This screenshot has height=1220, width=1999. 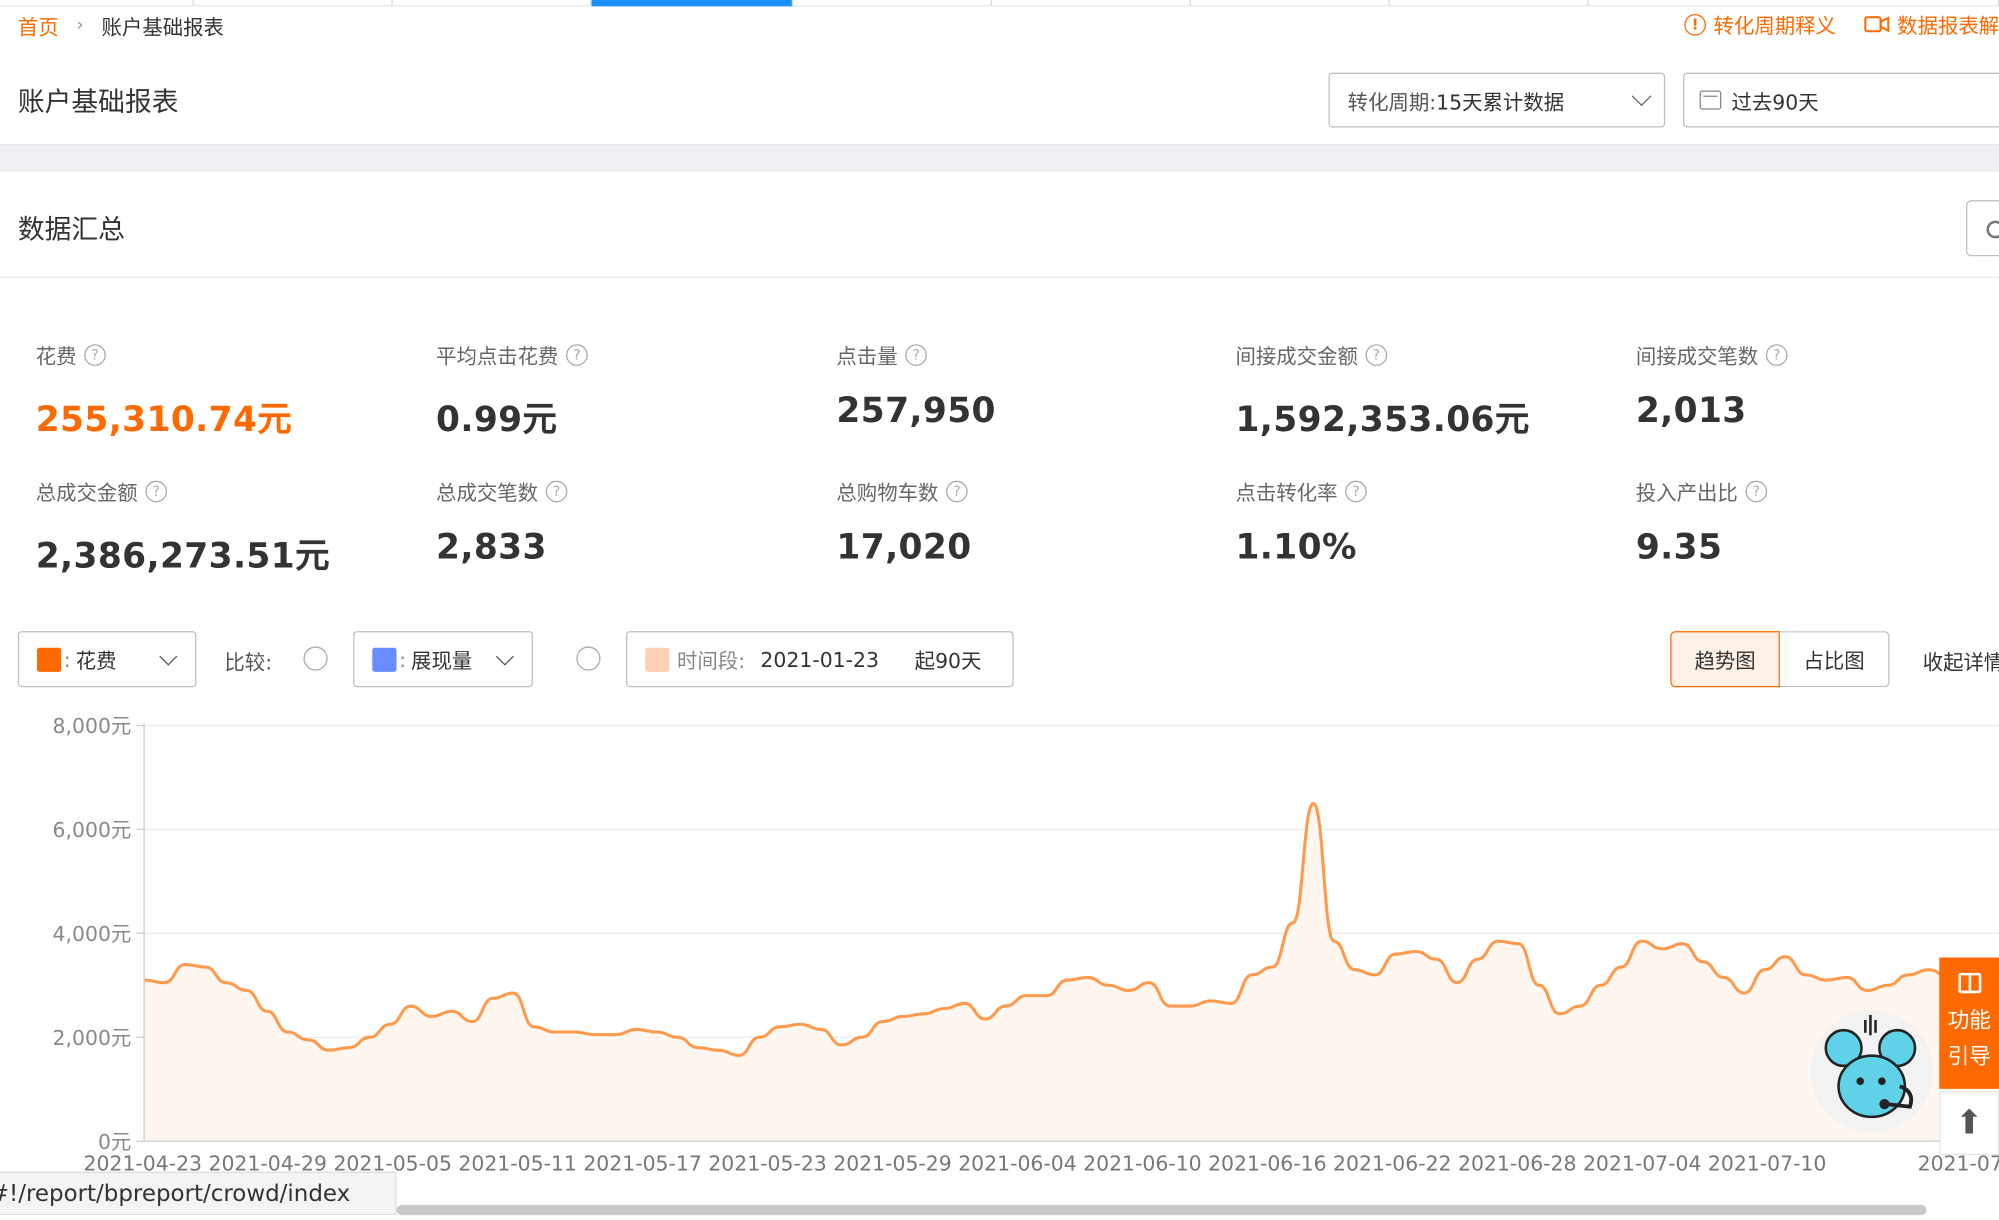 I want to click on secondary-metric-label: 展现量, so click(x=442, y=661).